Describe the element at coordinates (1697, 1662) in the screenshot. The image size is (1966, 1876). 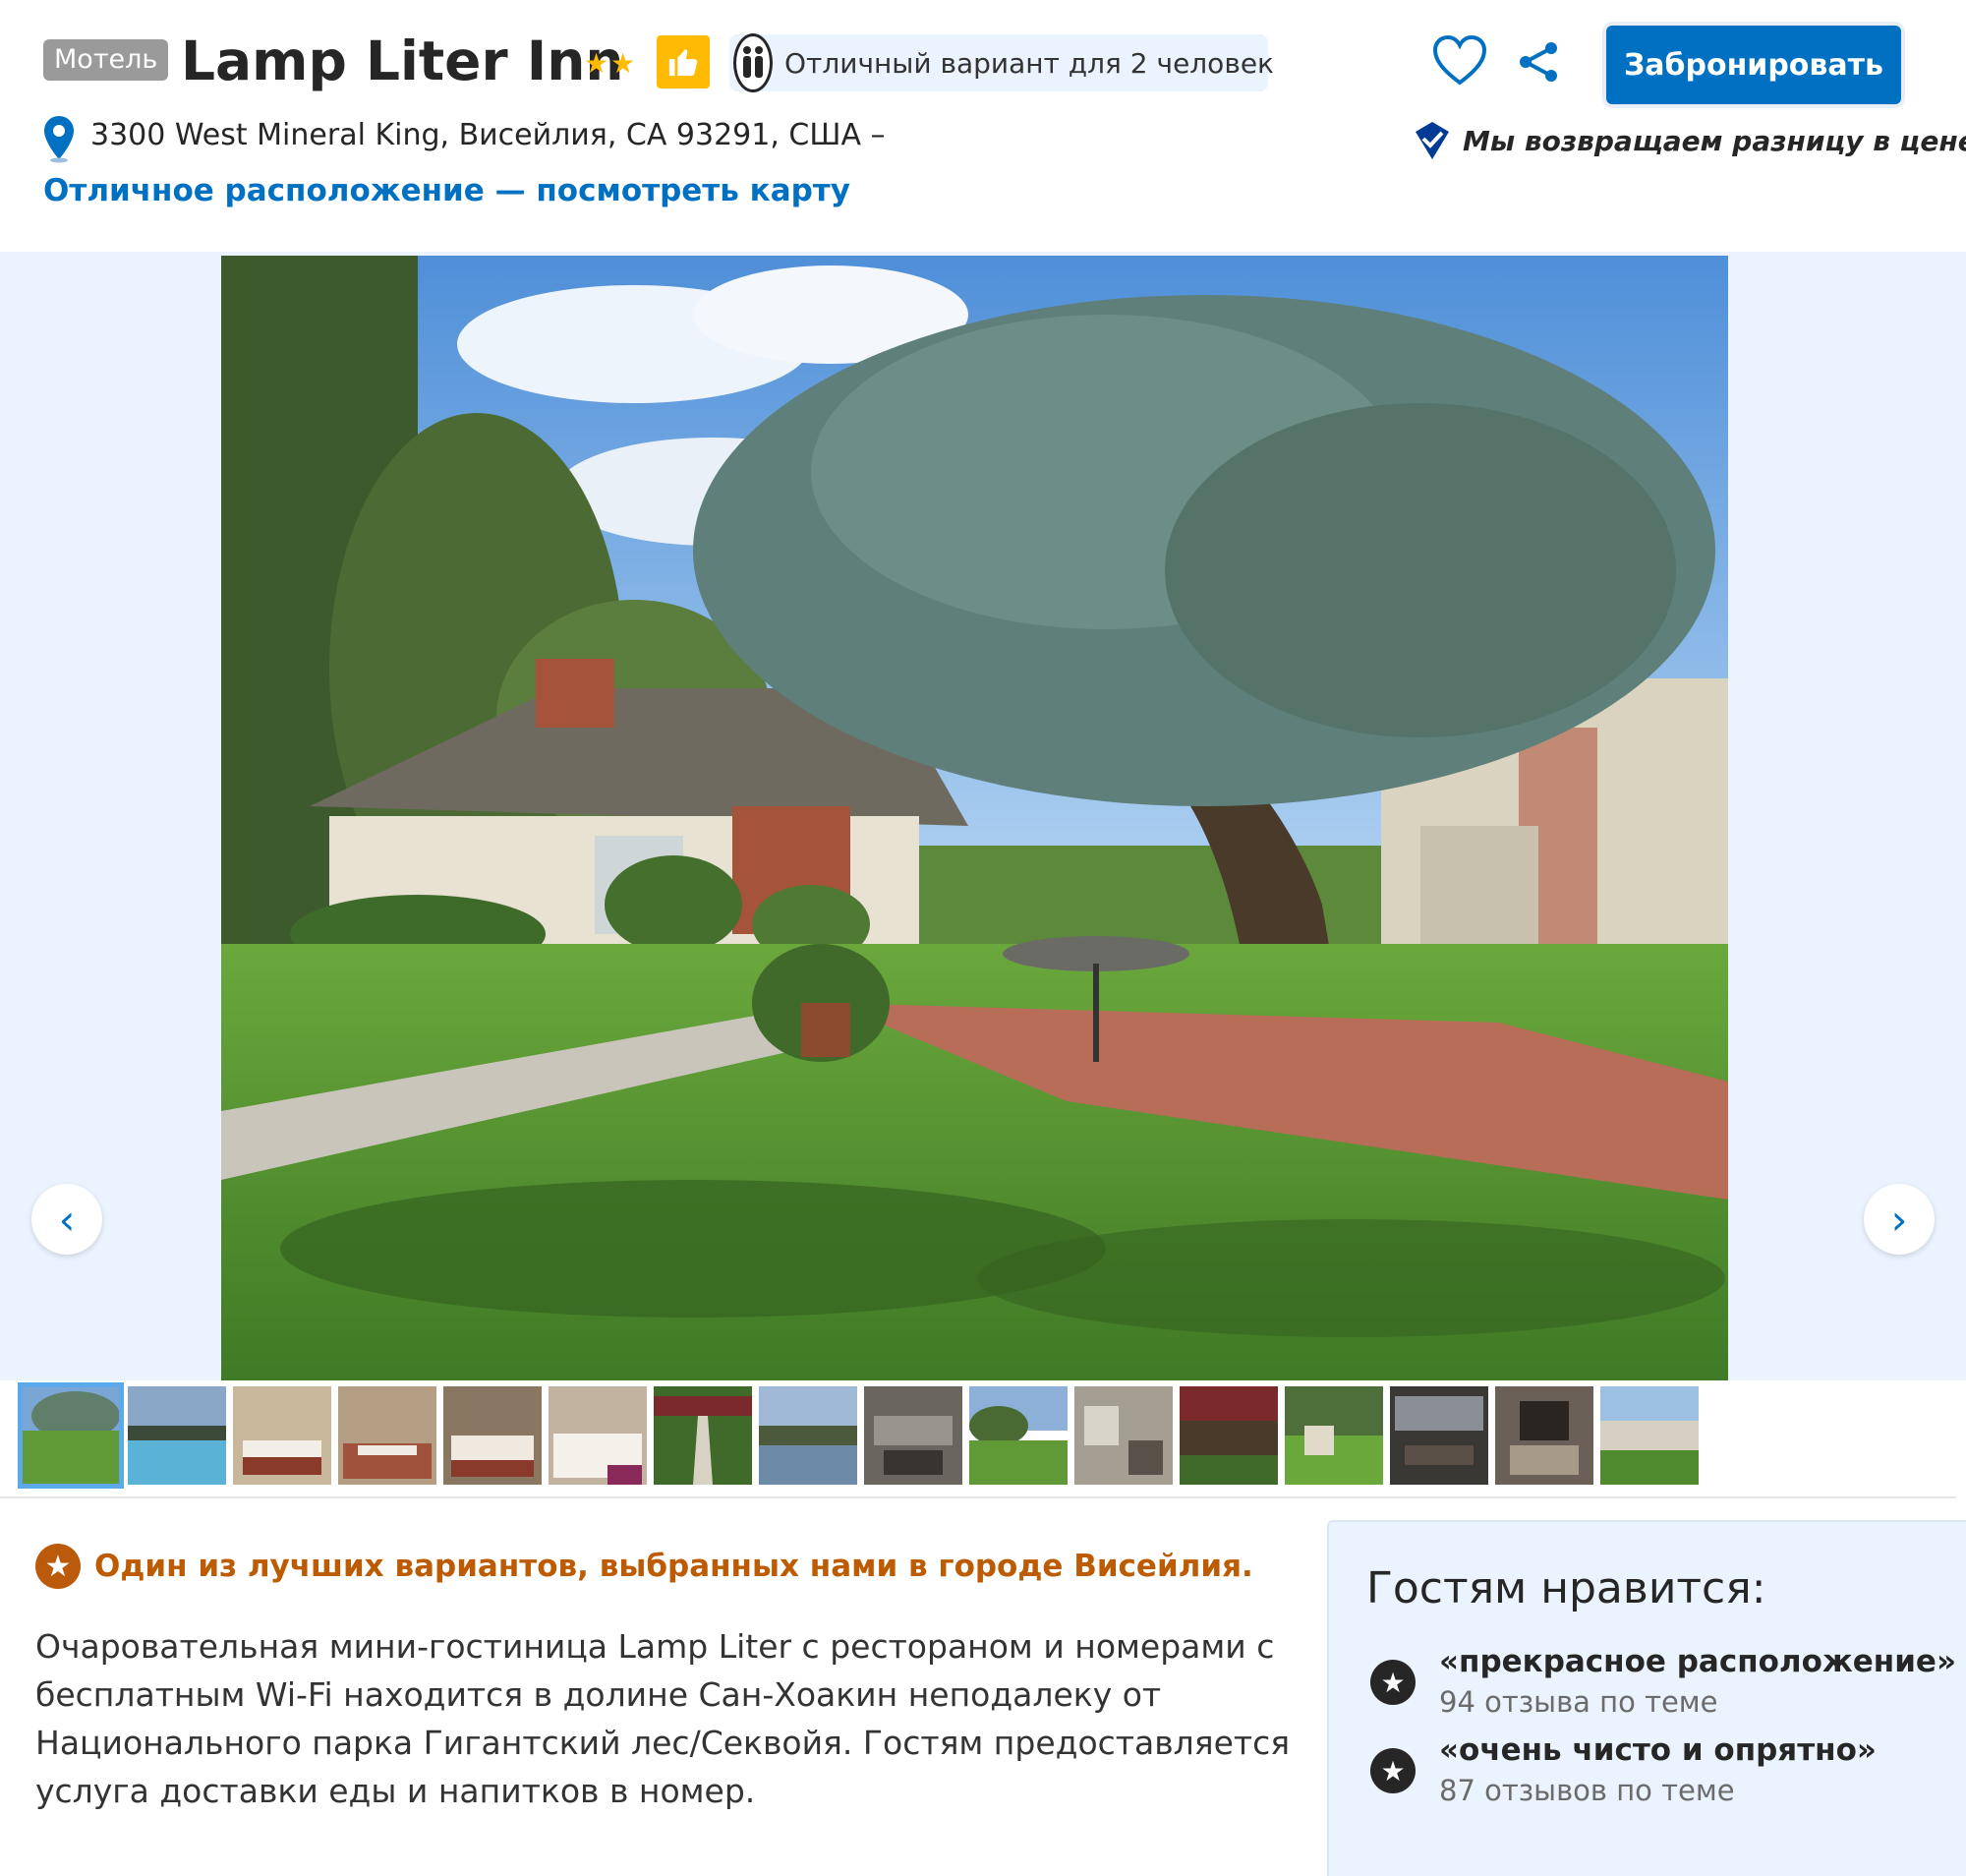
I see `guest-like-quote: «прекрасное расположение»` at that location.